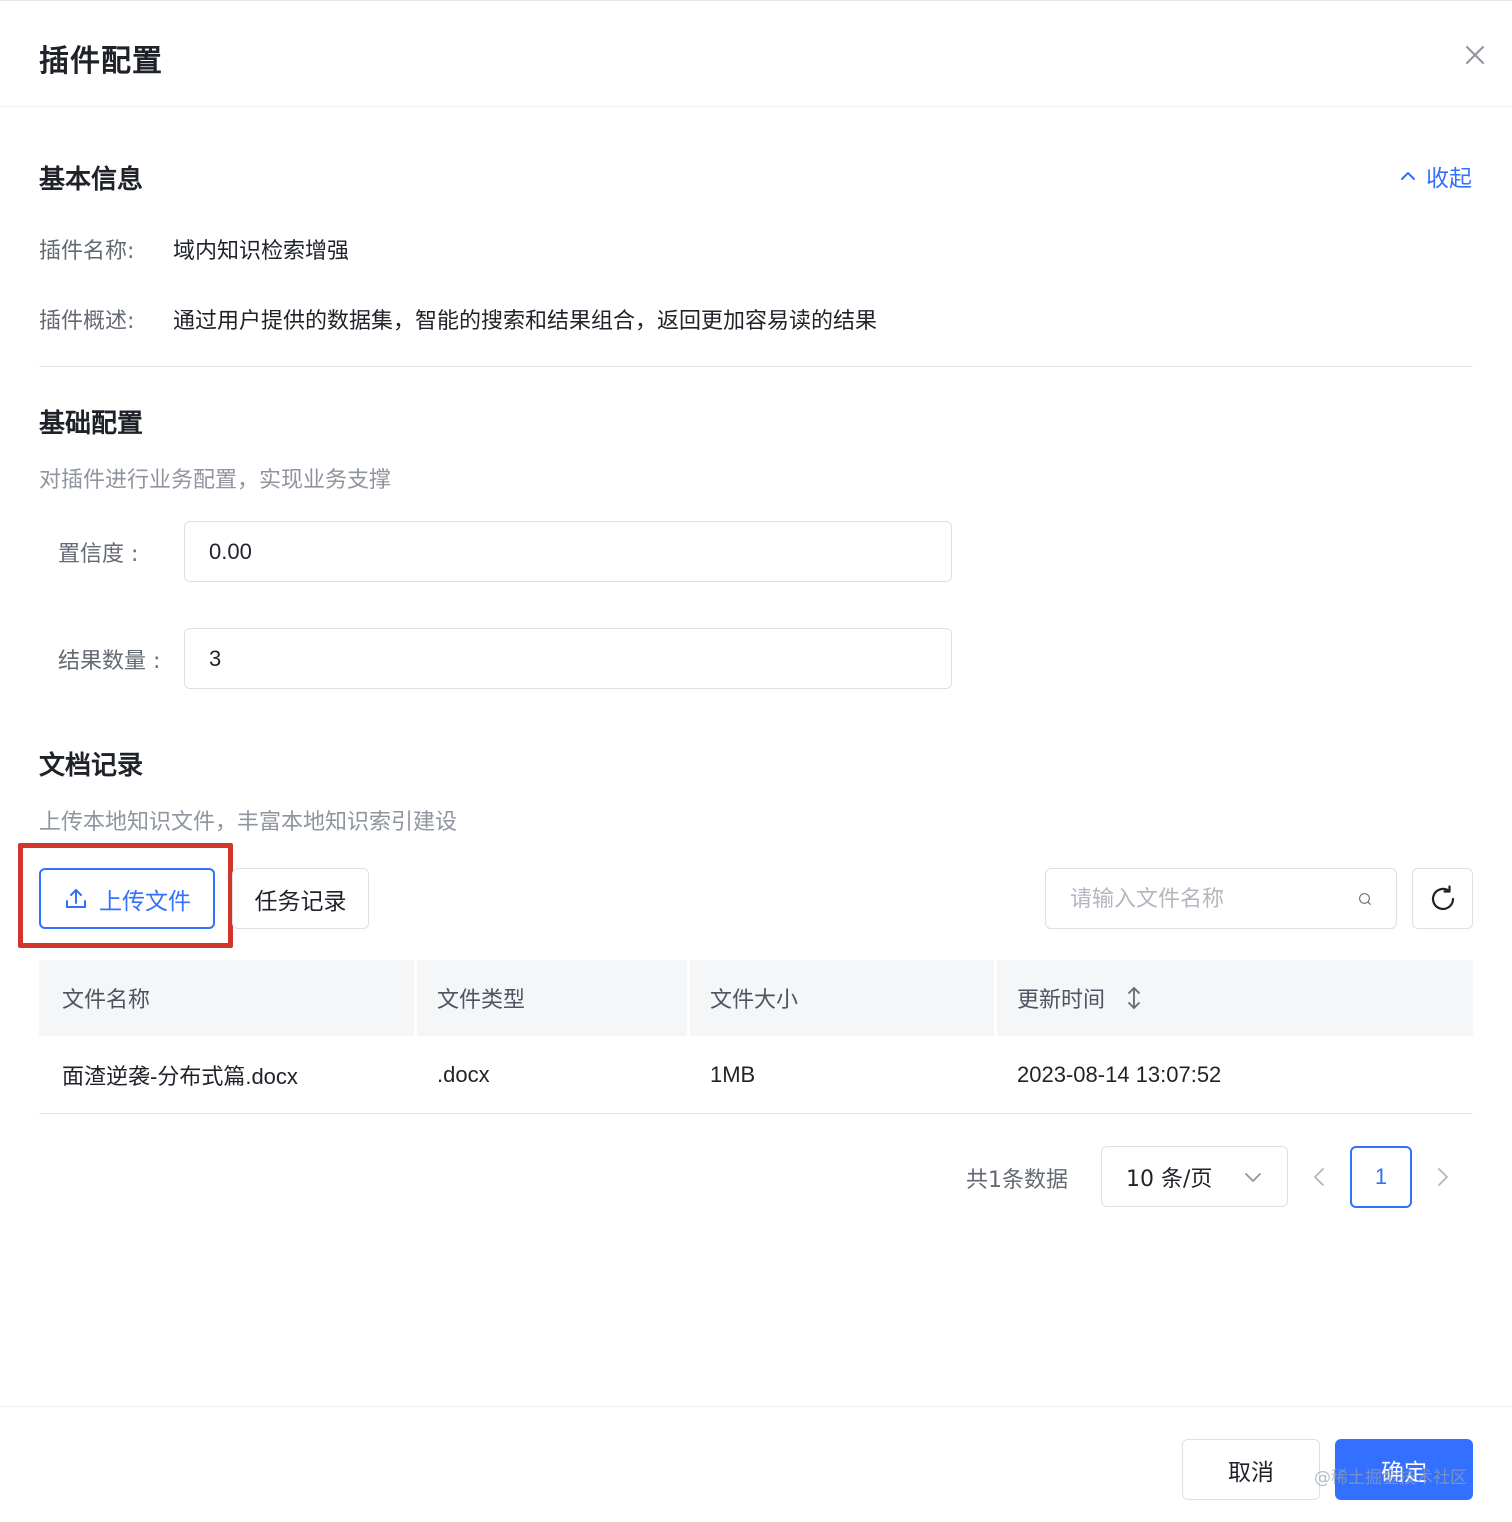 The width and height of the screenshot is (1512, 1522). What do you see at coordinates (550, 998) in the screenshot?
I see `header-file-type: 文件类型` at bounding box center [550, 998].